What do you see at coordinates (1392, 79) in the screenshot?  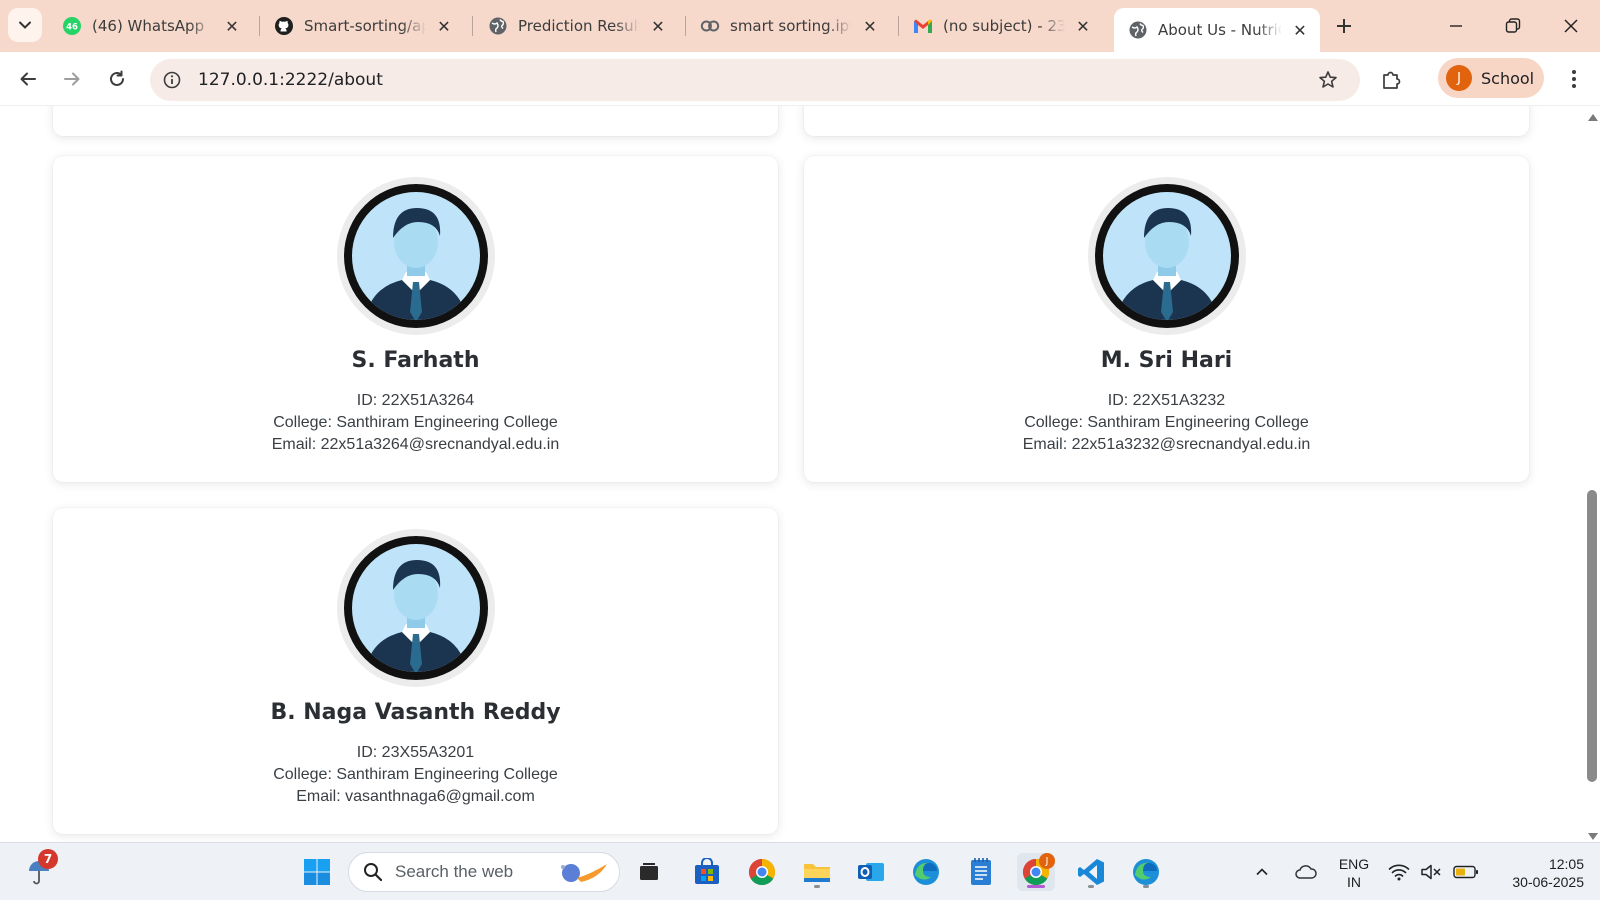 I see `extensions-button` at bounding box center [1392, 79].